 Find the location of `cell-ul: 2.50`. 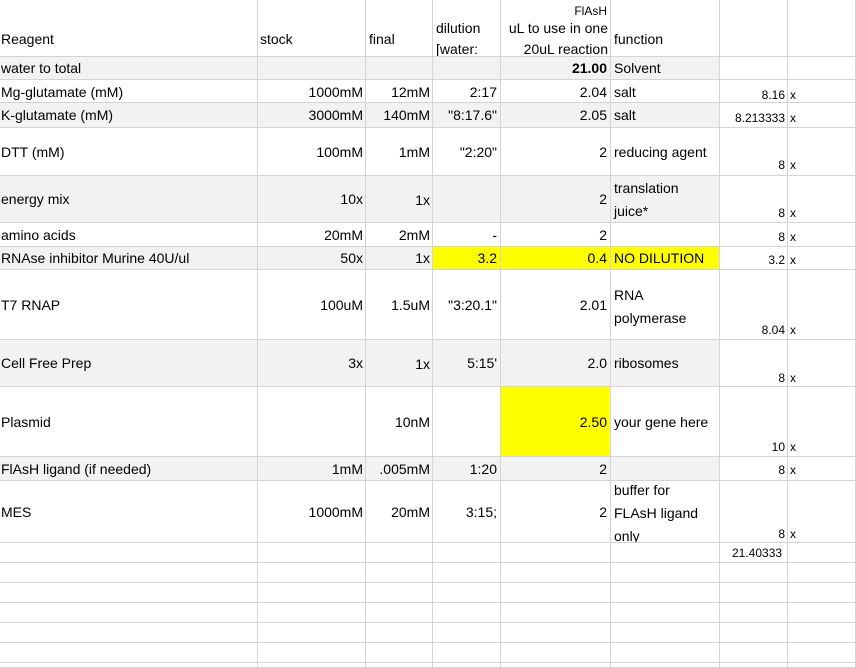

cell-ul: 2.50 is located at coordinates (556, 422).